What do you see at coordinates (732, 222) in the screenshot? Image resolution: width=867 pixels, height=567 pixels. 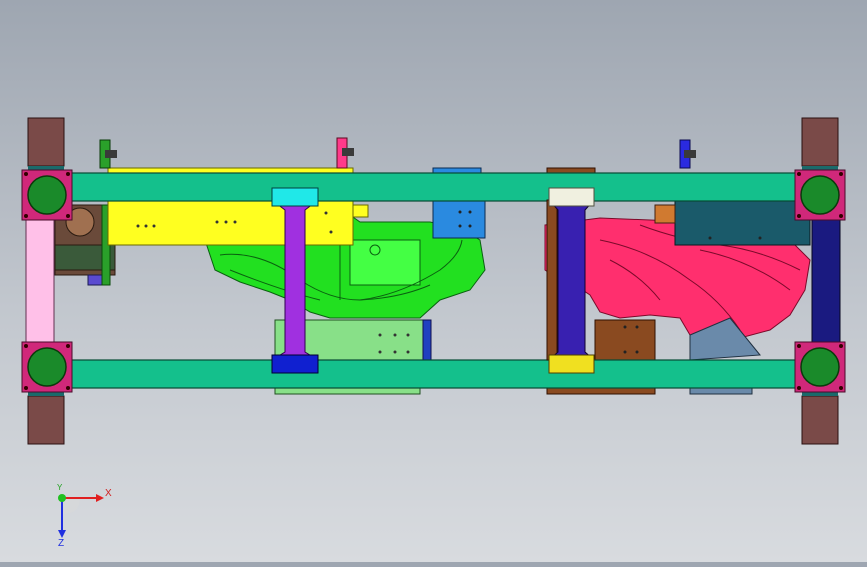 I see `teal-mount-block` at bounding box center [732, 222].